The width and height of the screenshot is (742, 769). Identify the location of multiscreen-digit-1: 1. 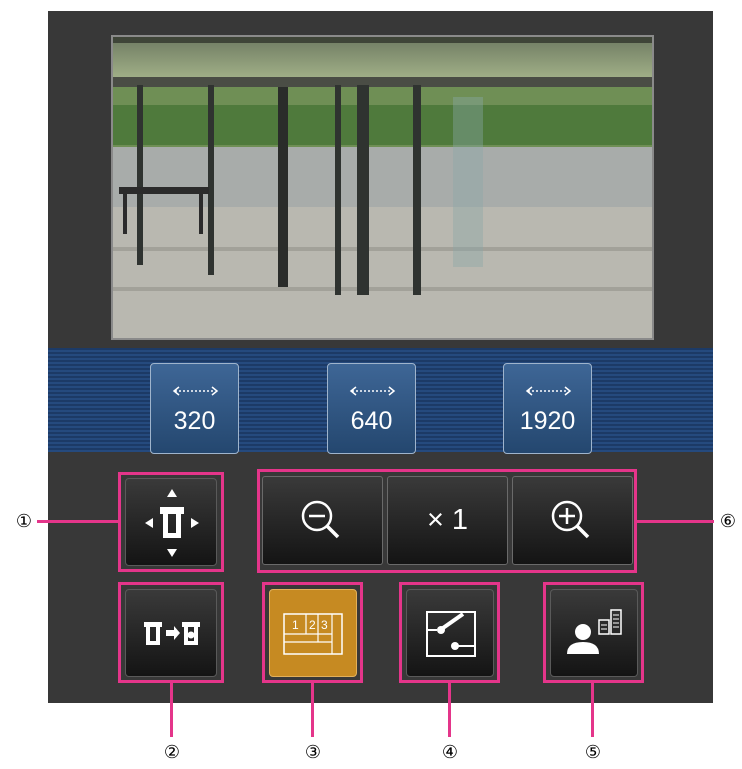
(295, 625).